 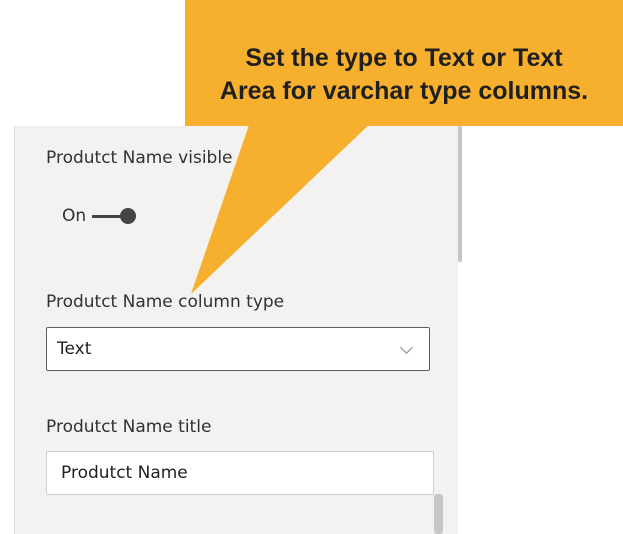 I want to click on callout-line-2: Area for varchar type columns., so click(x=404, y=91).